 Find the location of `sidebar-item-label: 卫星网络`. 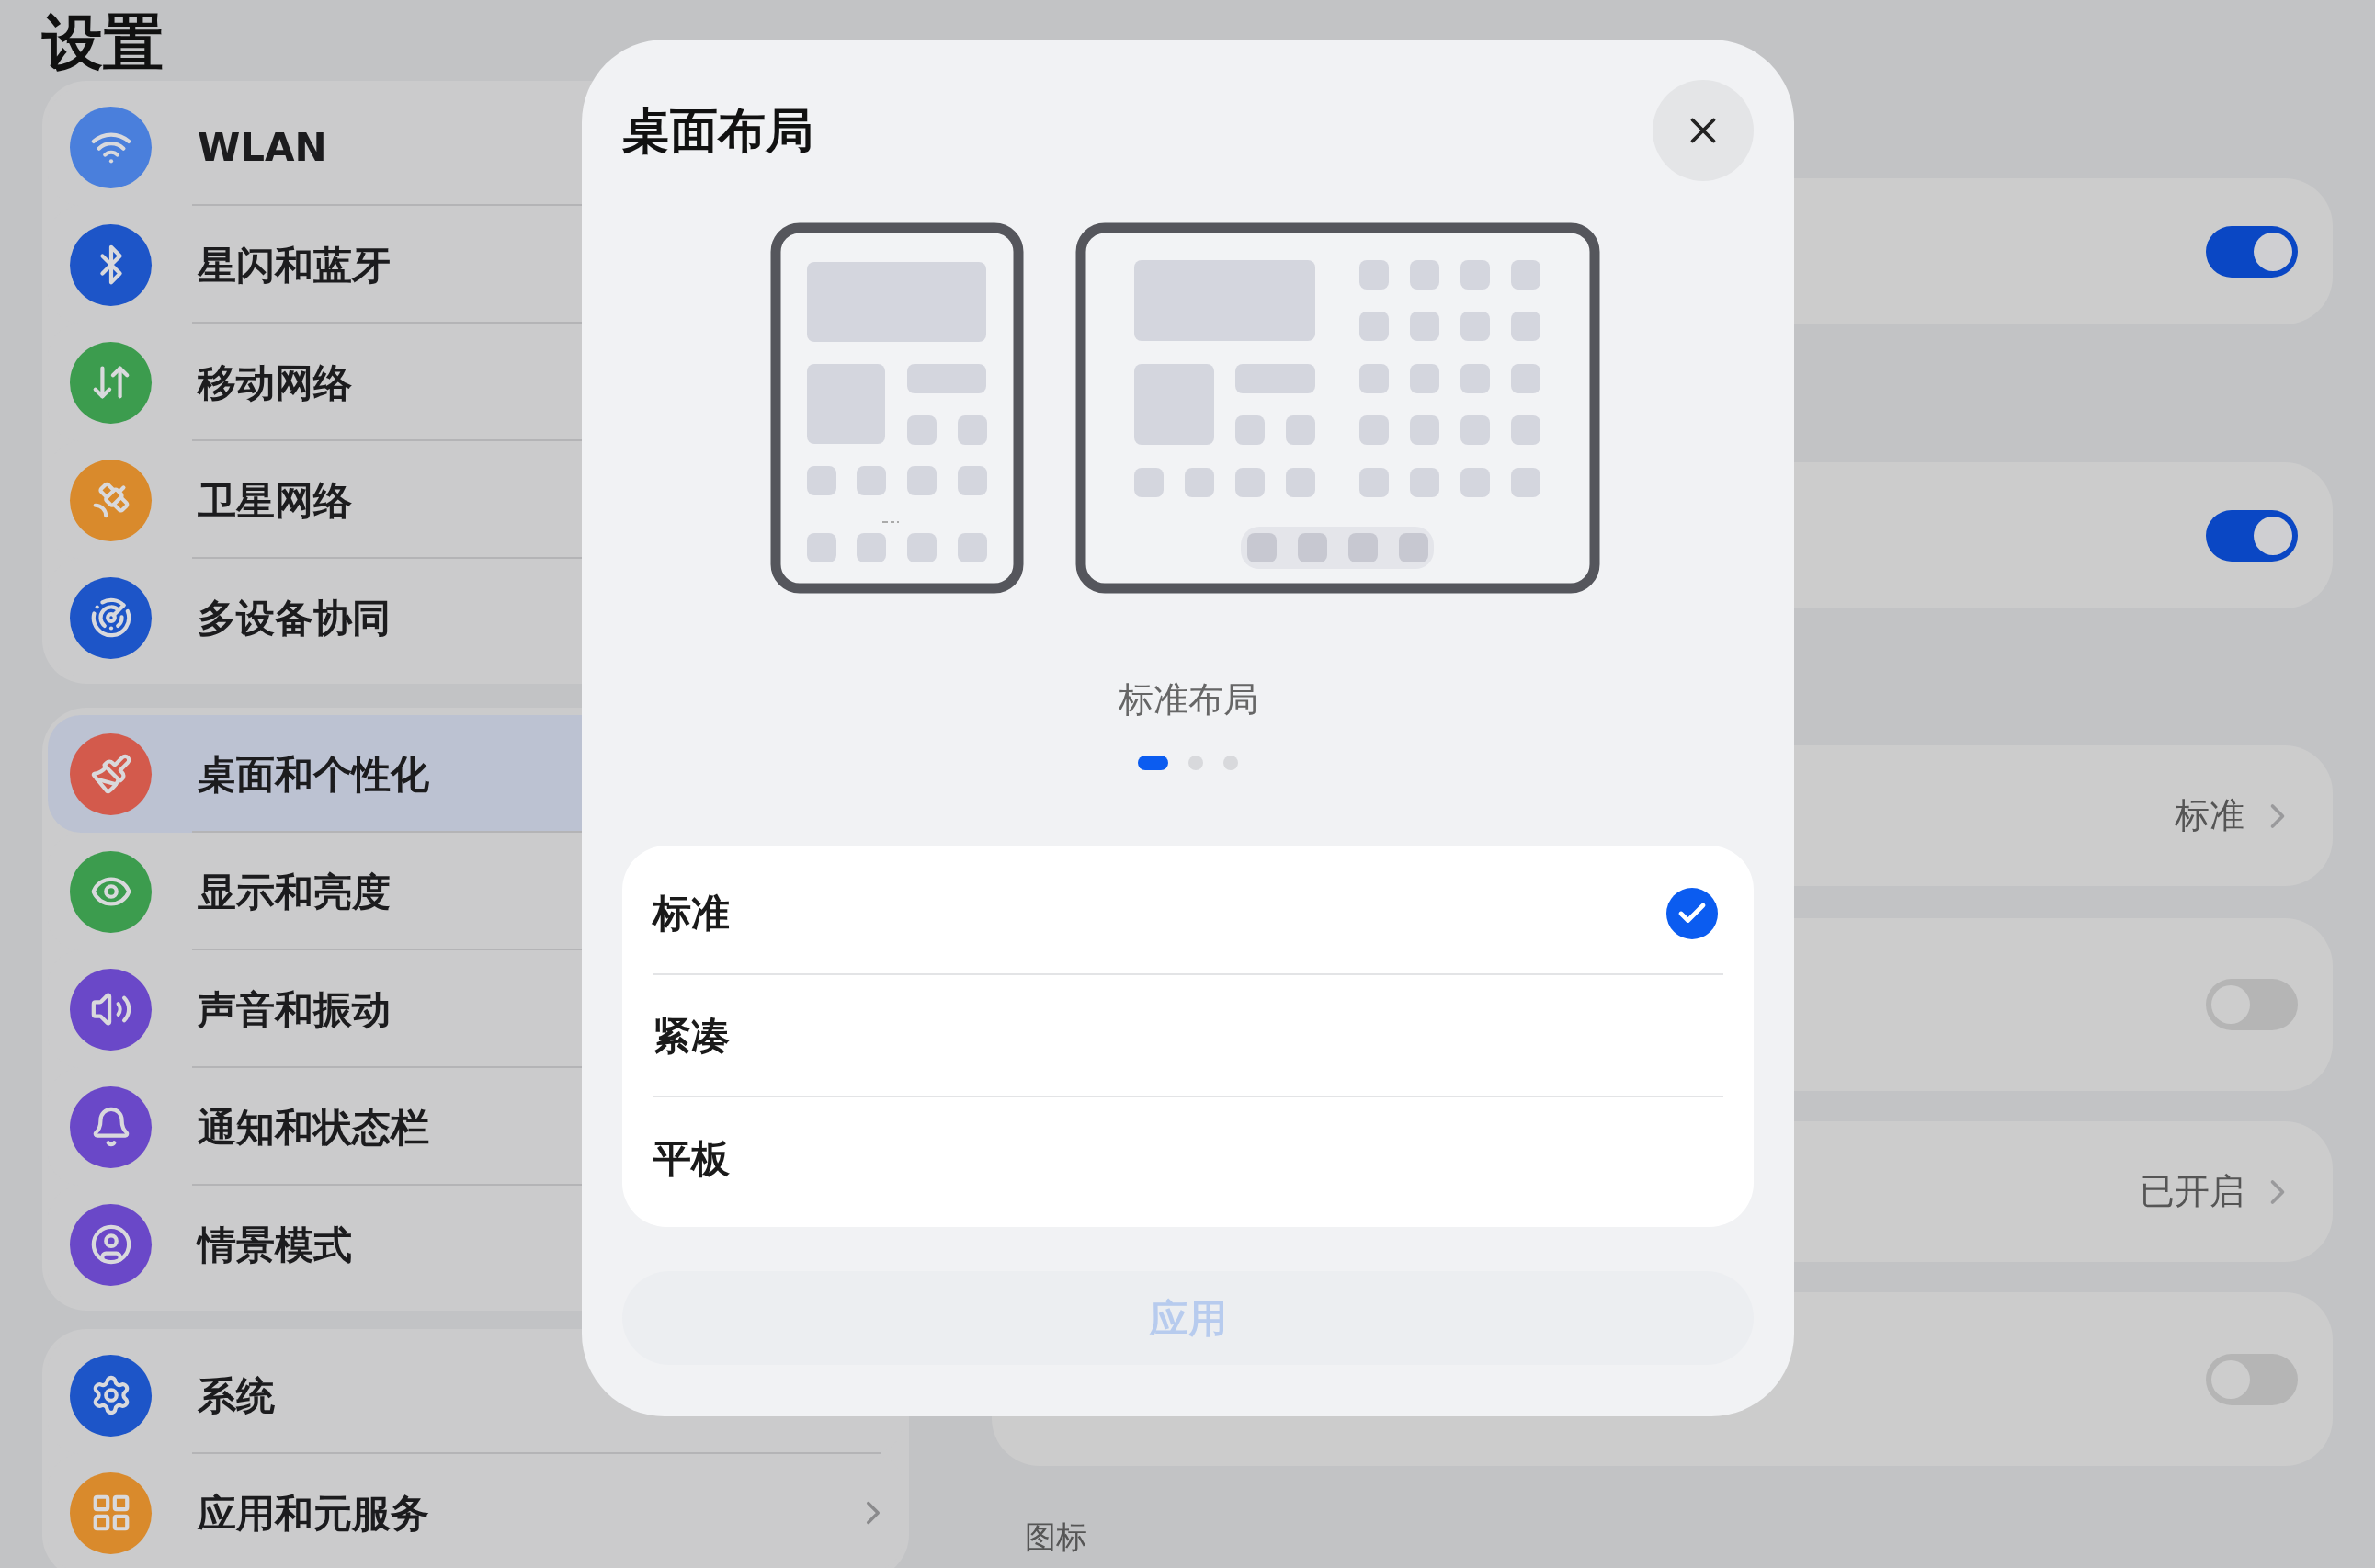

sidebar-item-label: 卫星网络 is located at coordinates (275, 500).